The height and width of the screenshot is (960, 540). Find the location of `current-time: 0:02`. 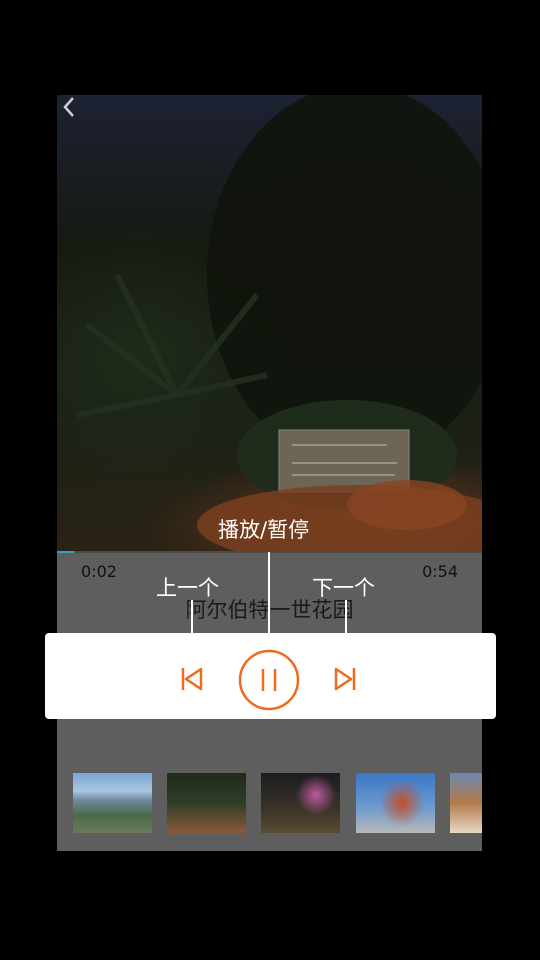

current-time: 0:02 is located at coordinates (99, 571).